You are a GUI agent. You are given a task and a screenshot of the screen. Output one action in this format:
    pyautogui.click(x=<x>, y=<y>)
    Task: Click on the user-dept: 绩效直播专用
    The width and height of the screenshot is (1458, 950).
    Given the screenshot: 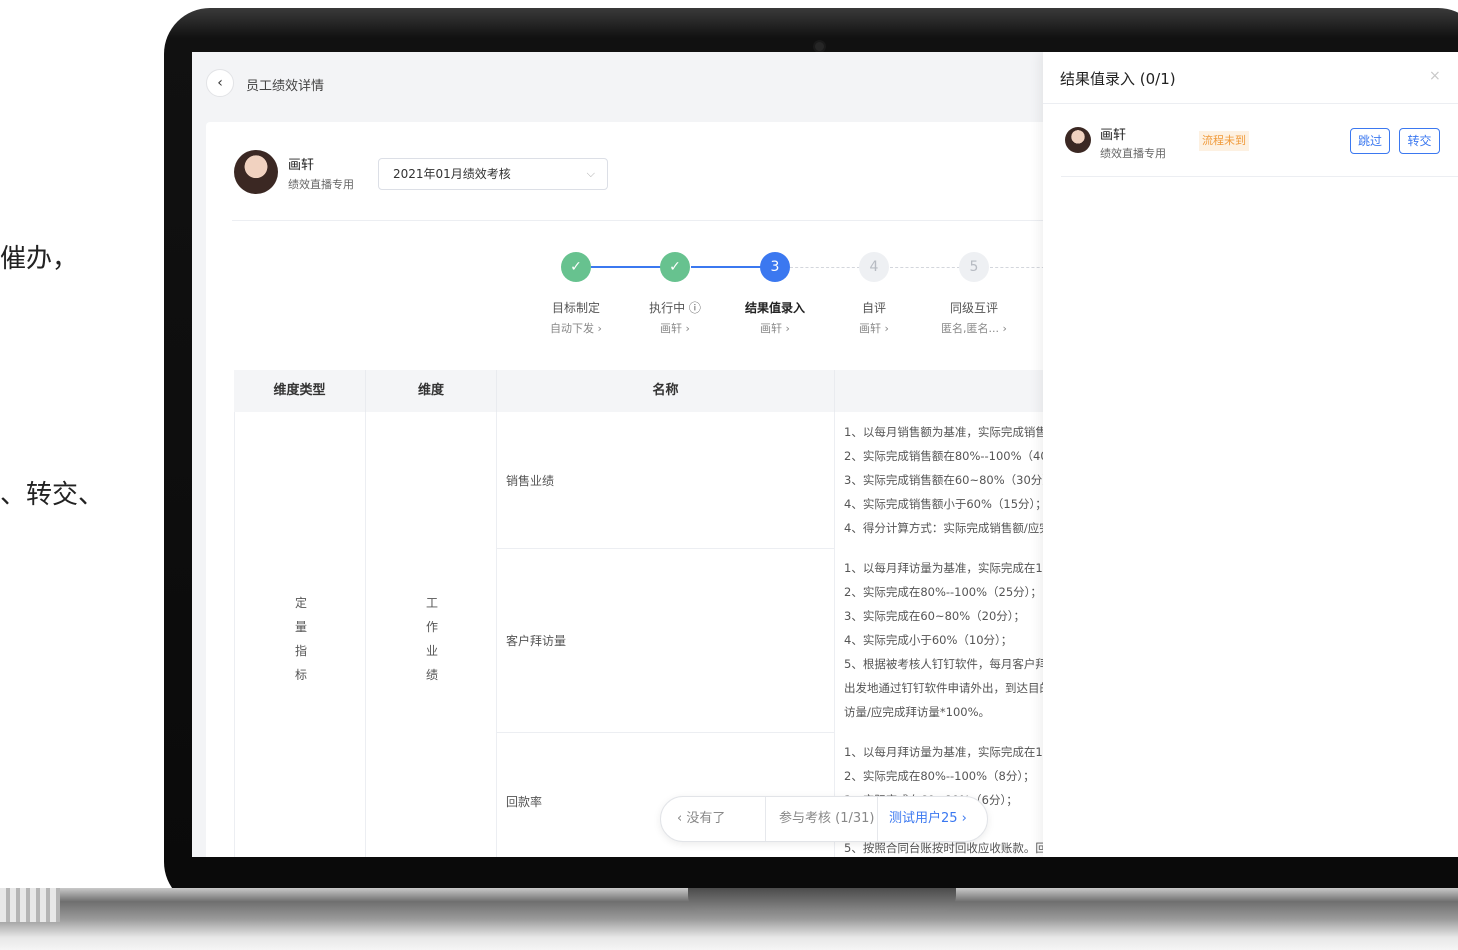 What is the action you would take?
    pyautogui.click(x=321, y=184)
    